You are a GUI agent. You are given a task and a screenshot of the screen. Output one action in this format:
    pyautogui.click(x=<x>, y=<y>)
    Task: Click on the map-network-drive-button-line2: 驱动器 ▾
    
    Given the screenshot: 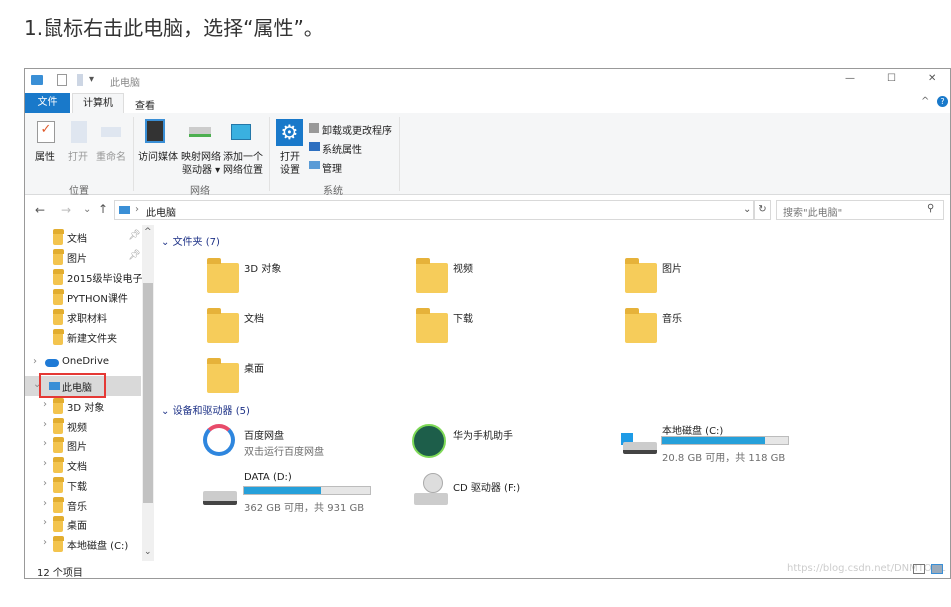 What is the action you would take?
    pyautogui.click(x=201, y=168)
    